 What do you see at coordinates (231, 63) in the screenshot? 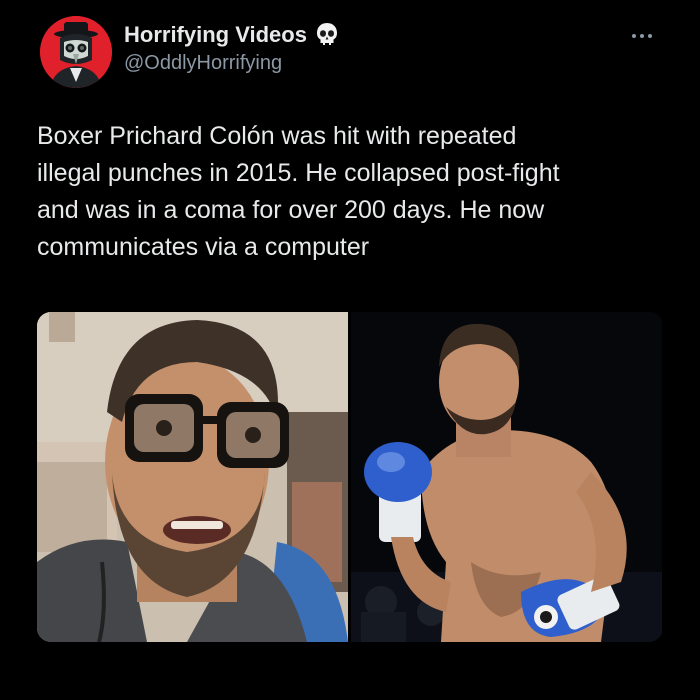
I see `author-handle: @OddlyHorrifying` at bounding box center [231, 63].